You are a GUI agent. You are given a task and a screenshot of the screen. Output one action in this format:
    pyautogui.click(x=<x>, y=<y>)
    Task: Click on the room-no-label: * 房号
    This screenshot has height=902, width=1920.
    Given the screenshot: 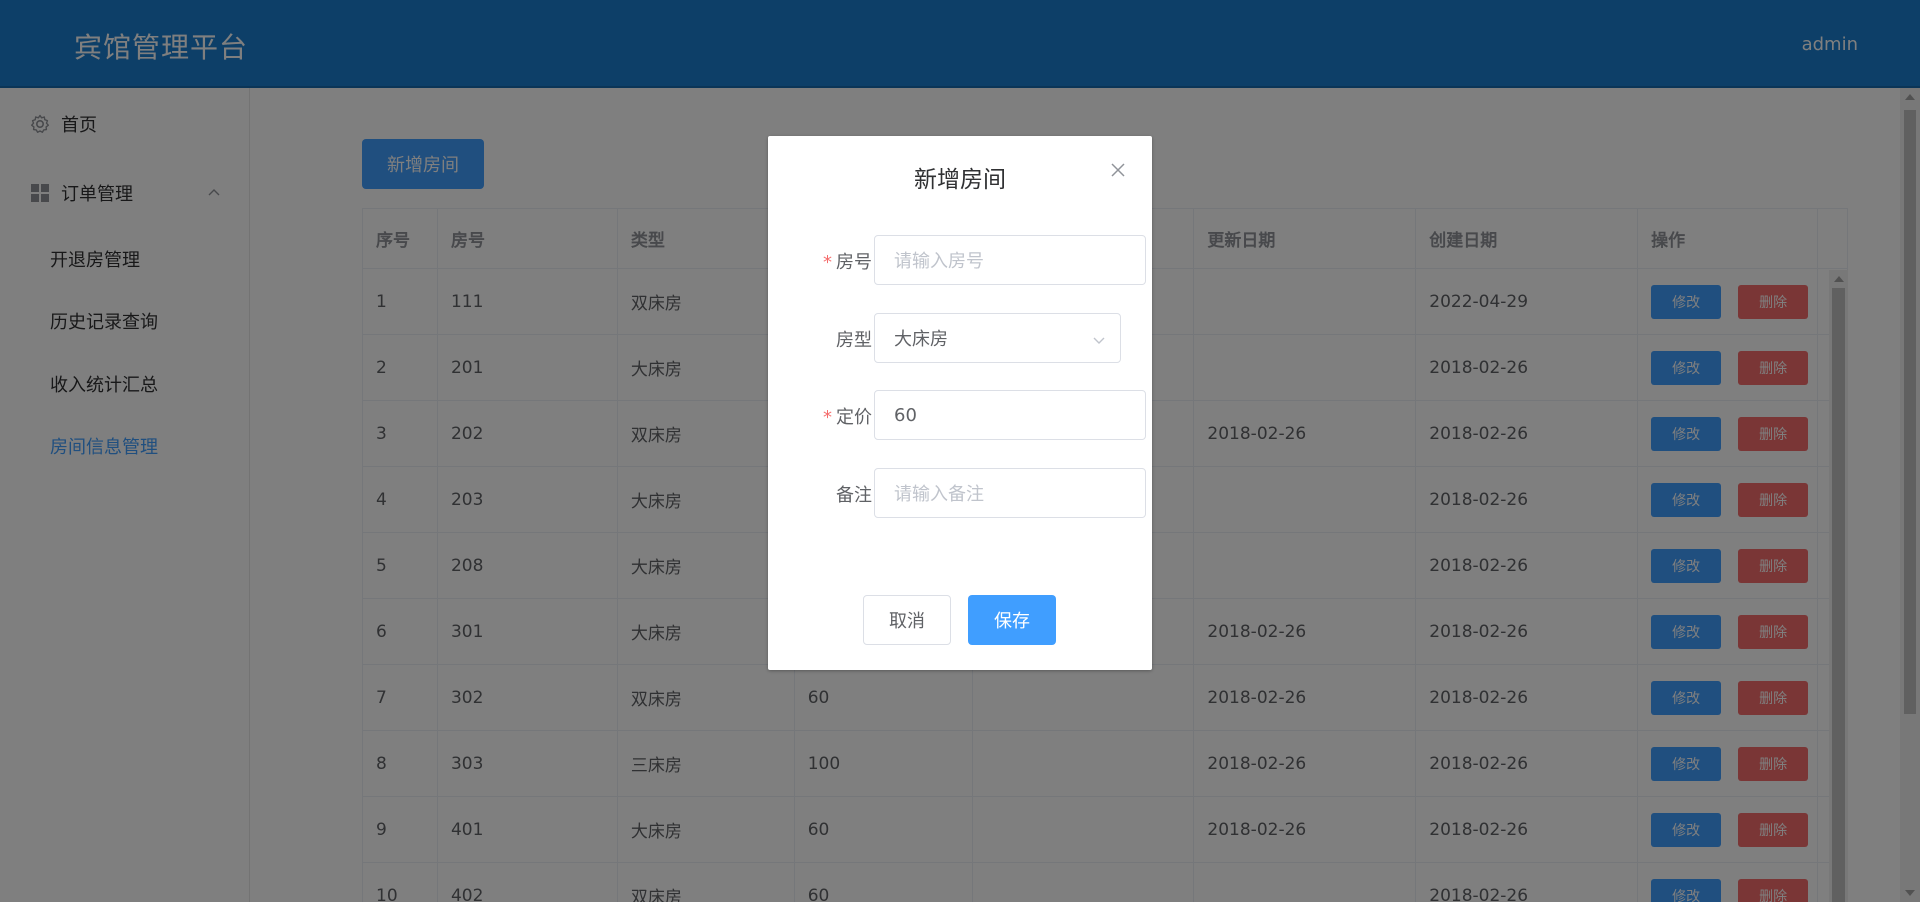 What is the action you would take?
    pyautogui.click(x=847, y=262)
    